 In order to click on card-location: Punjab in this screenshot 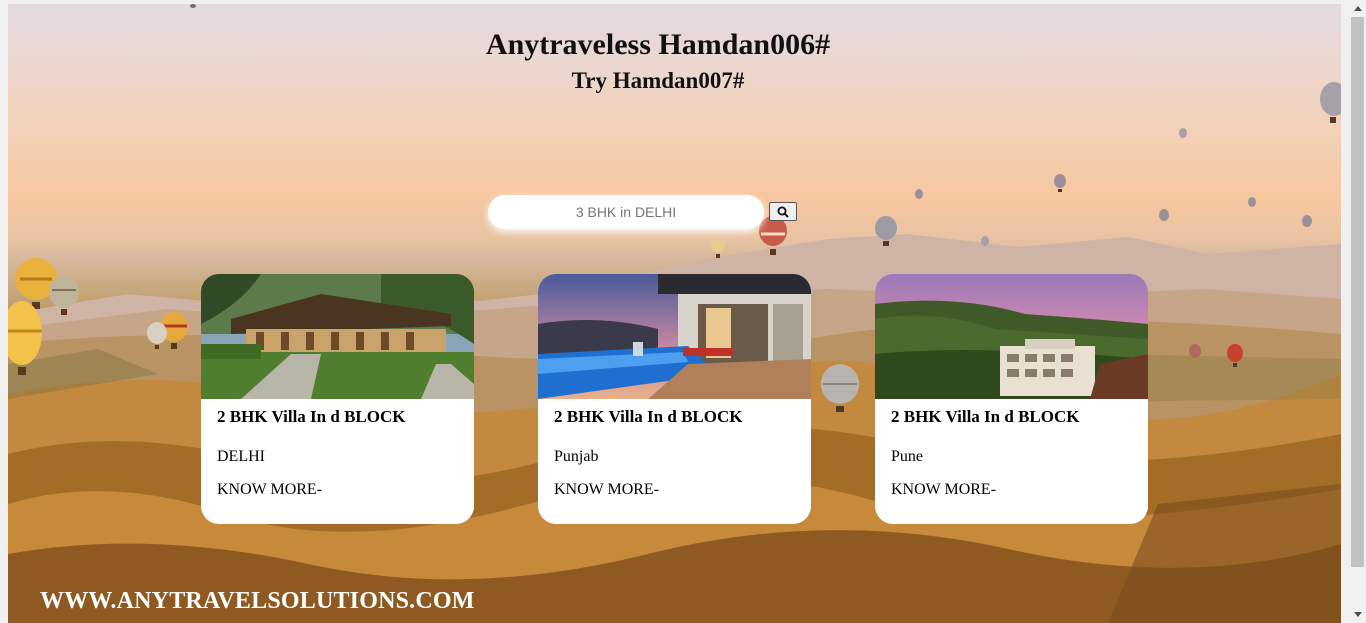, I will do `click(576, 456)`.